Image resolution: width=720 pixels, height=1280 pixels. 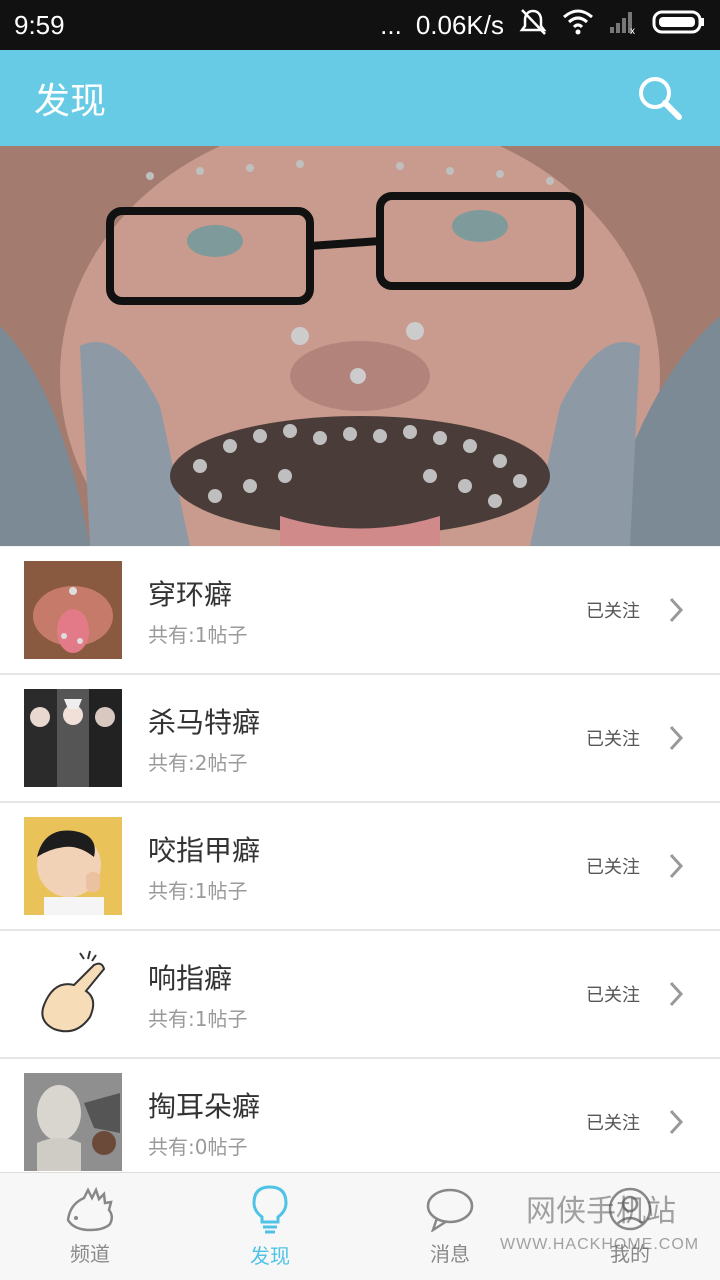 I want to click on tab-messages: 消息, so click(x=450, y=1226).